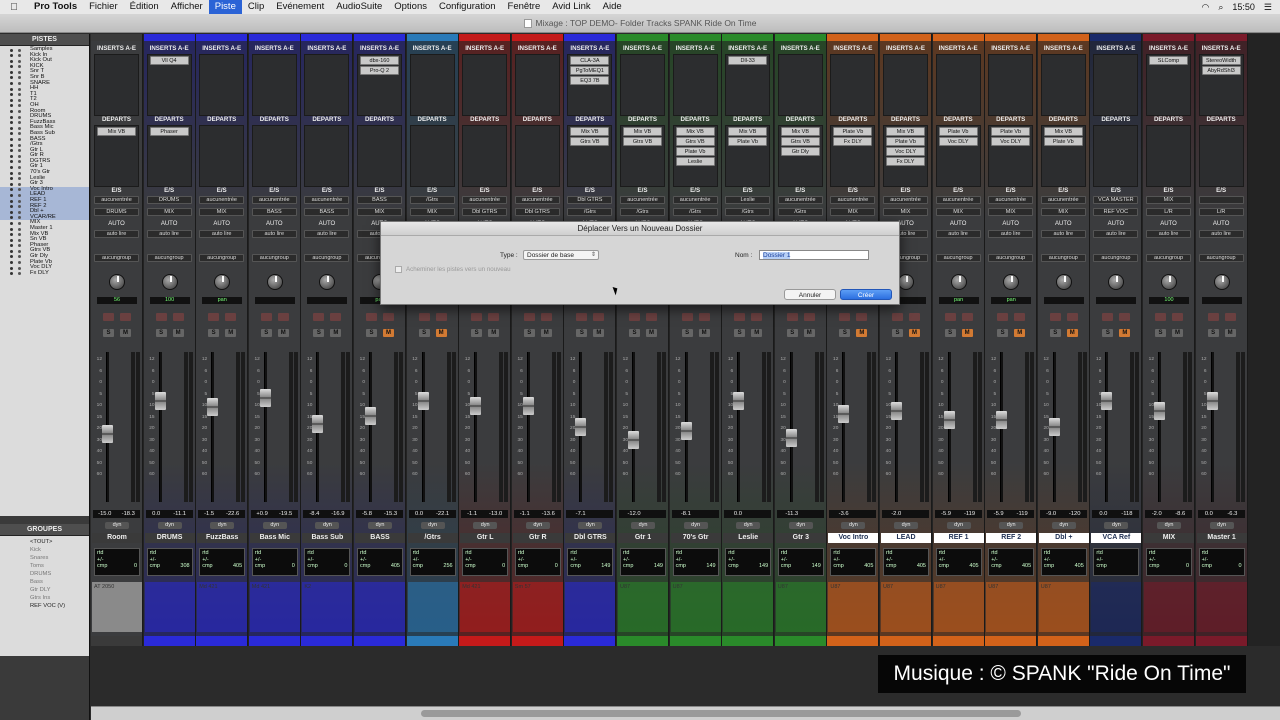 The image size is (1280, 720). Describe the element at coordinates (695, 212) in the screenshot. I see `output-selector: /Gtrs` at that location.